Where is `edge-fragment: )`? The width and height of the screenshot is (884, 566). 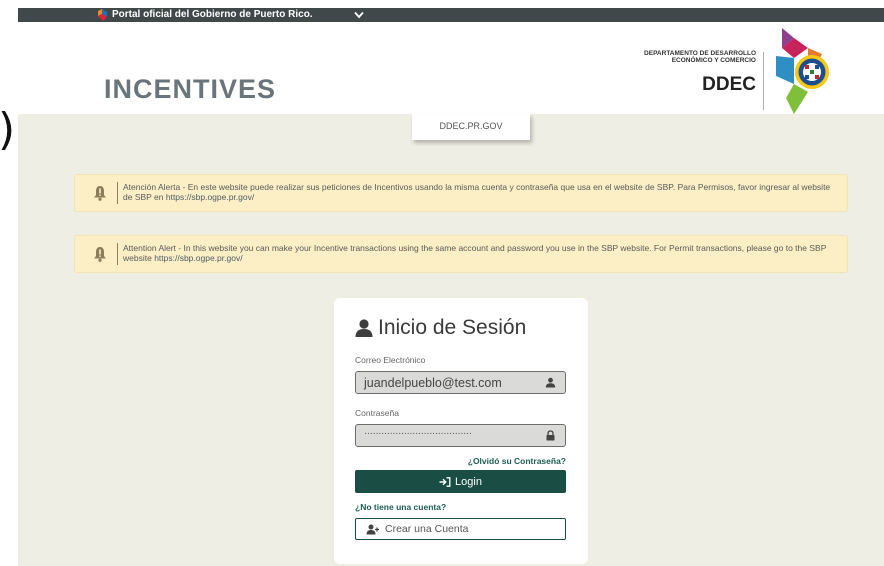 edge-fragment: ) is located at coordinates (7, 130).